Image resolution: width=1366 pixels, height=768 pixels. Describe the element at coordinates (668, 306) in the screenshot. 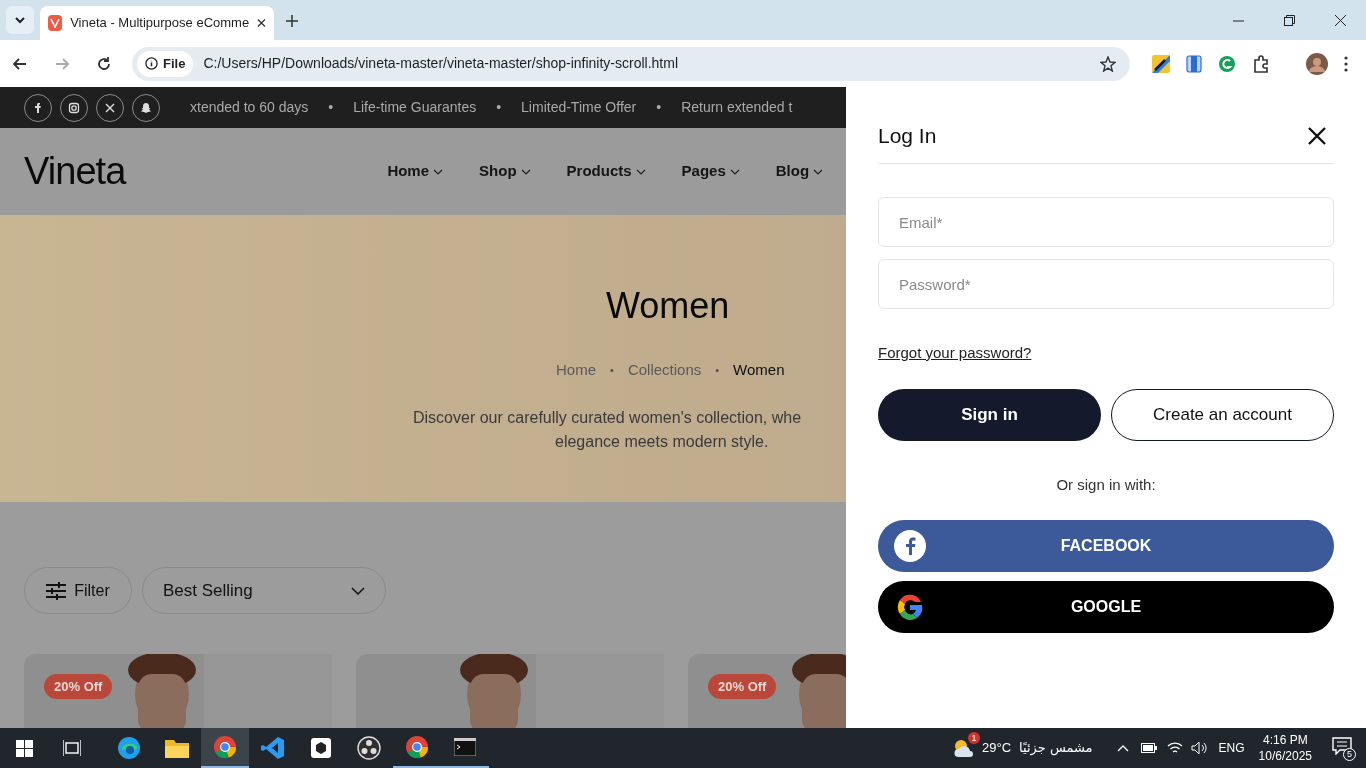

I see `page-title: Women` at that location.